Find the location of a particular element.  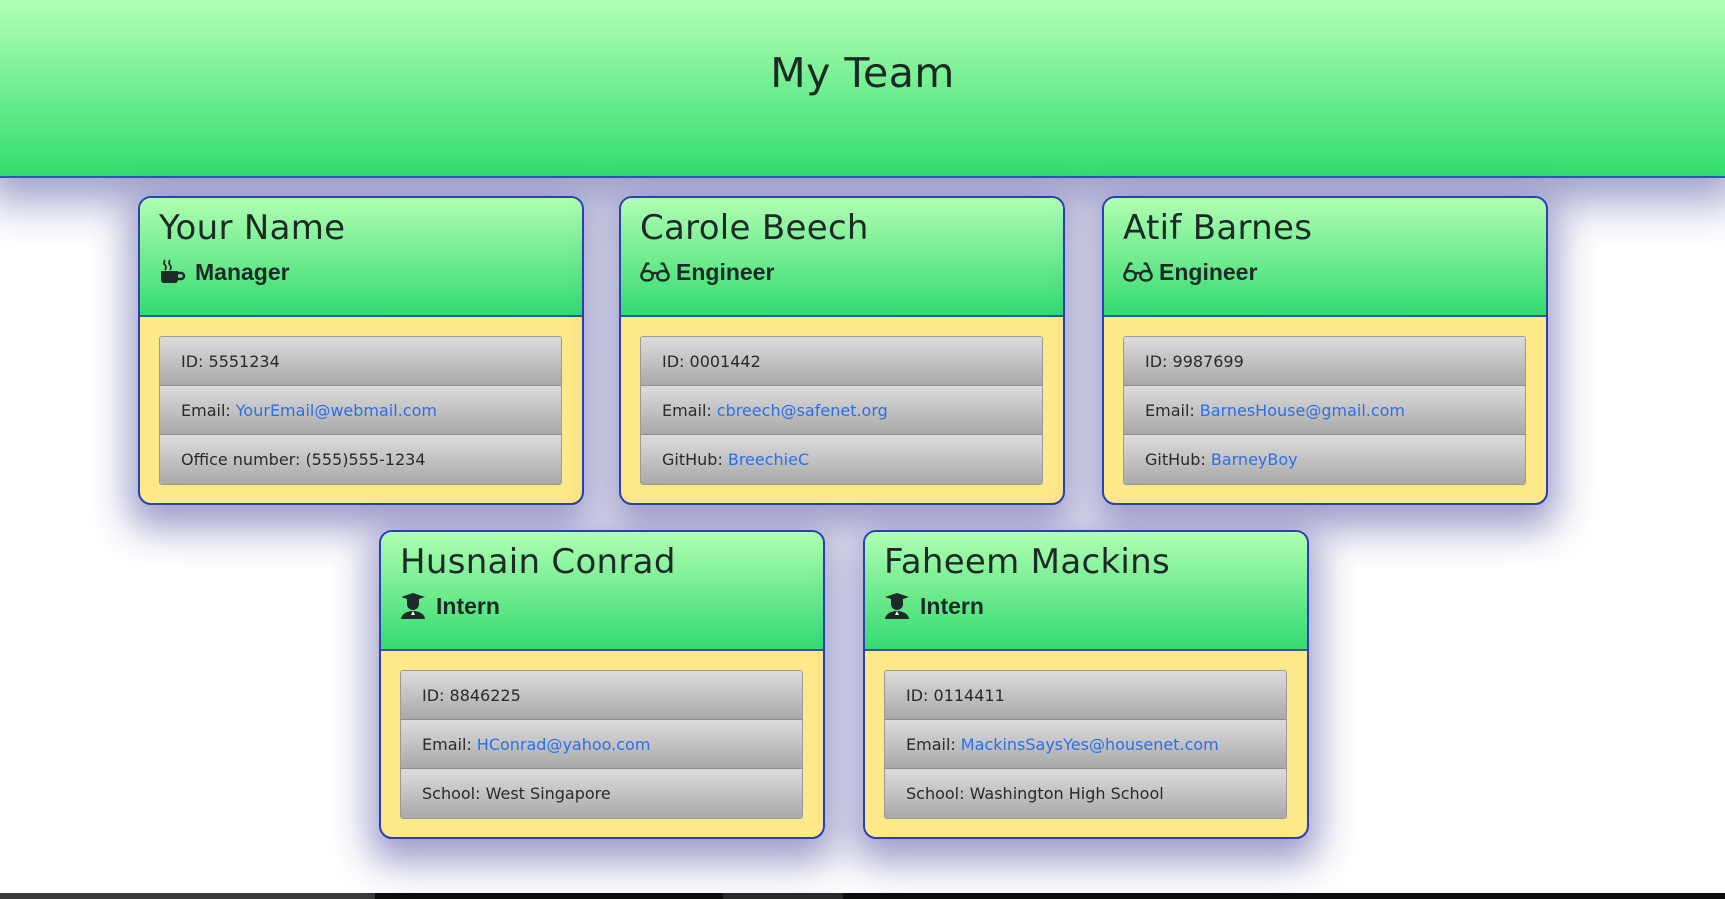

office-number-prefix: Office number: is located at coordinates (241, 459).